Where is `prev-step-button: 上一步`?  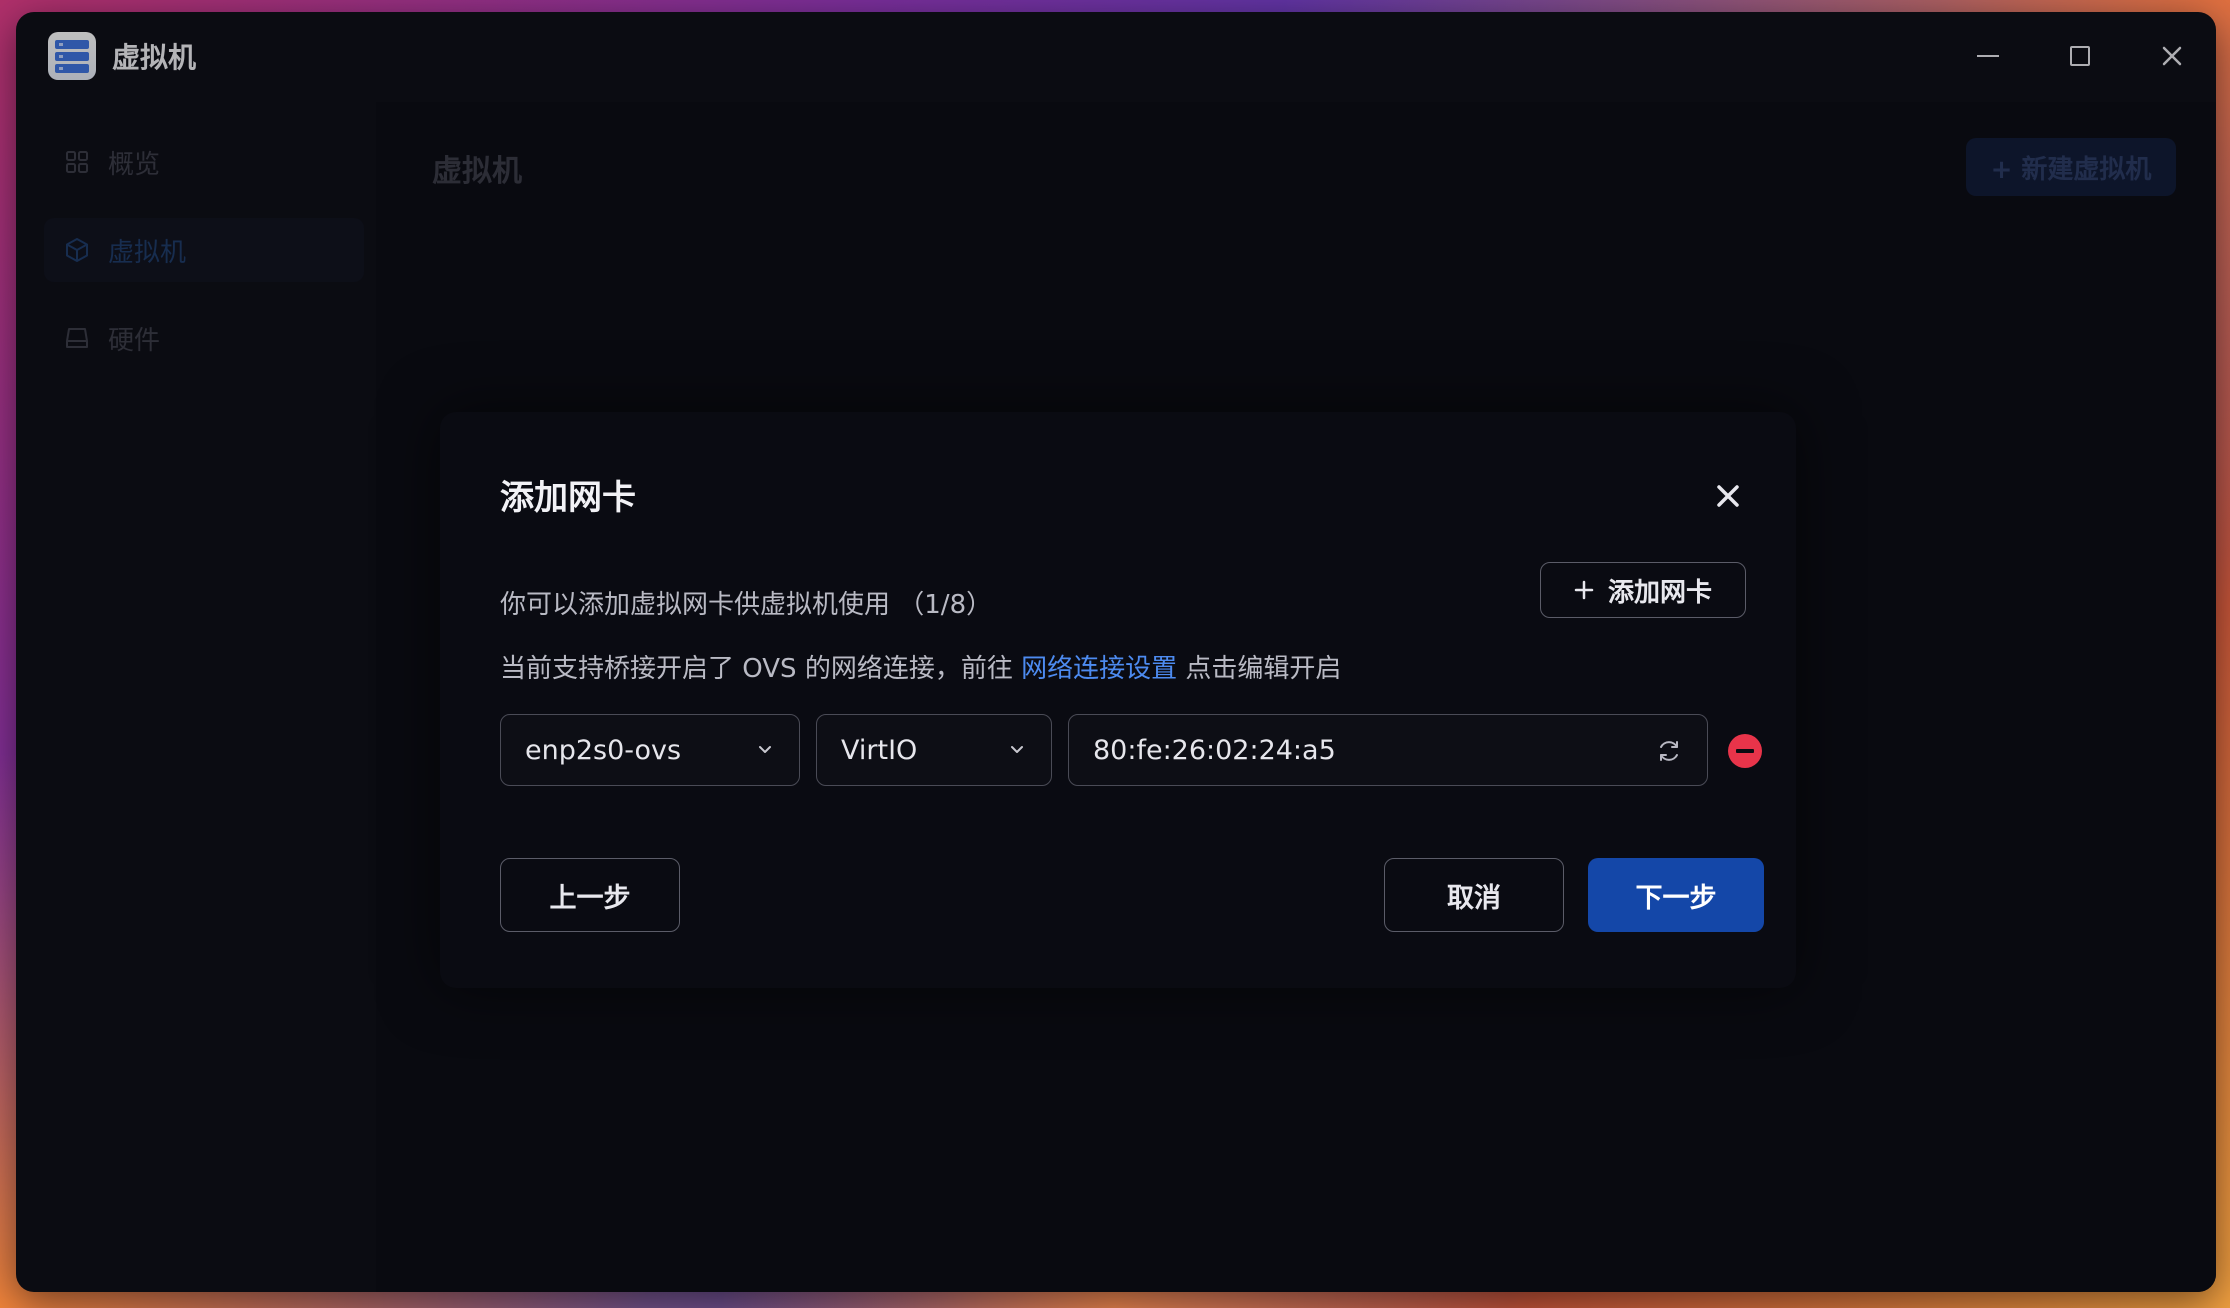
prev-step-button: 上一步 is located at coordinates (590, 895).